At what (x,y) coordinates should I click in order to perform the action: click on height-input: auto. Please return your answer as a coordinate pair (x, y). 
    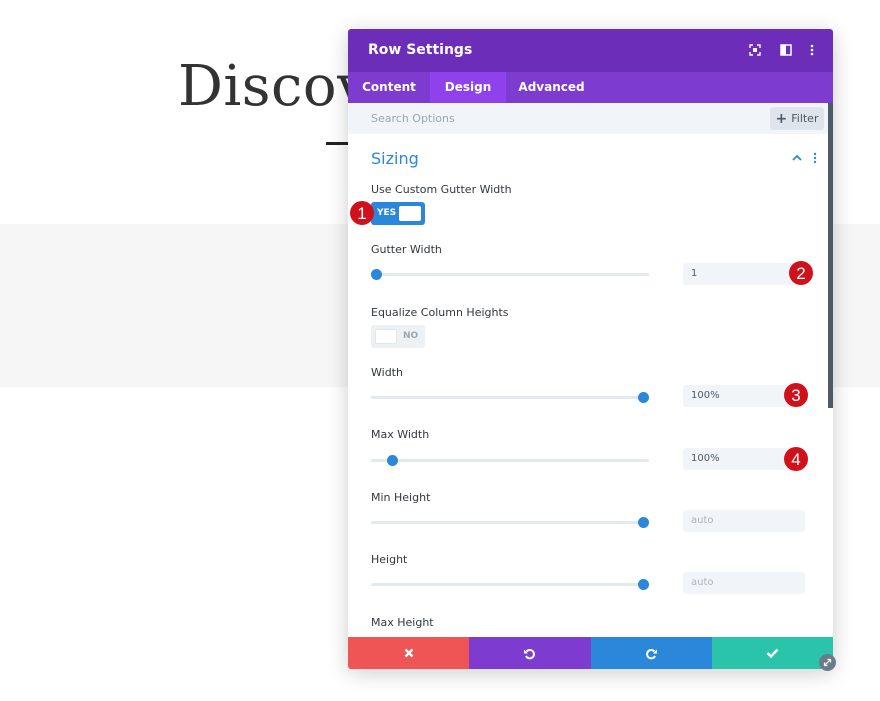
    Looking at the image, I should click on (744, 583).